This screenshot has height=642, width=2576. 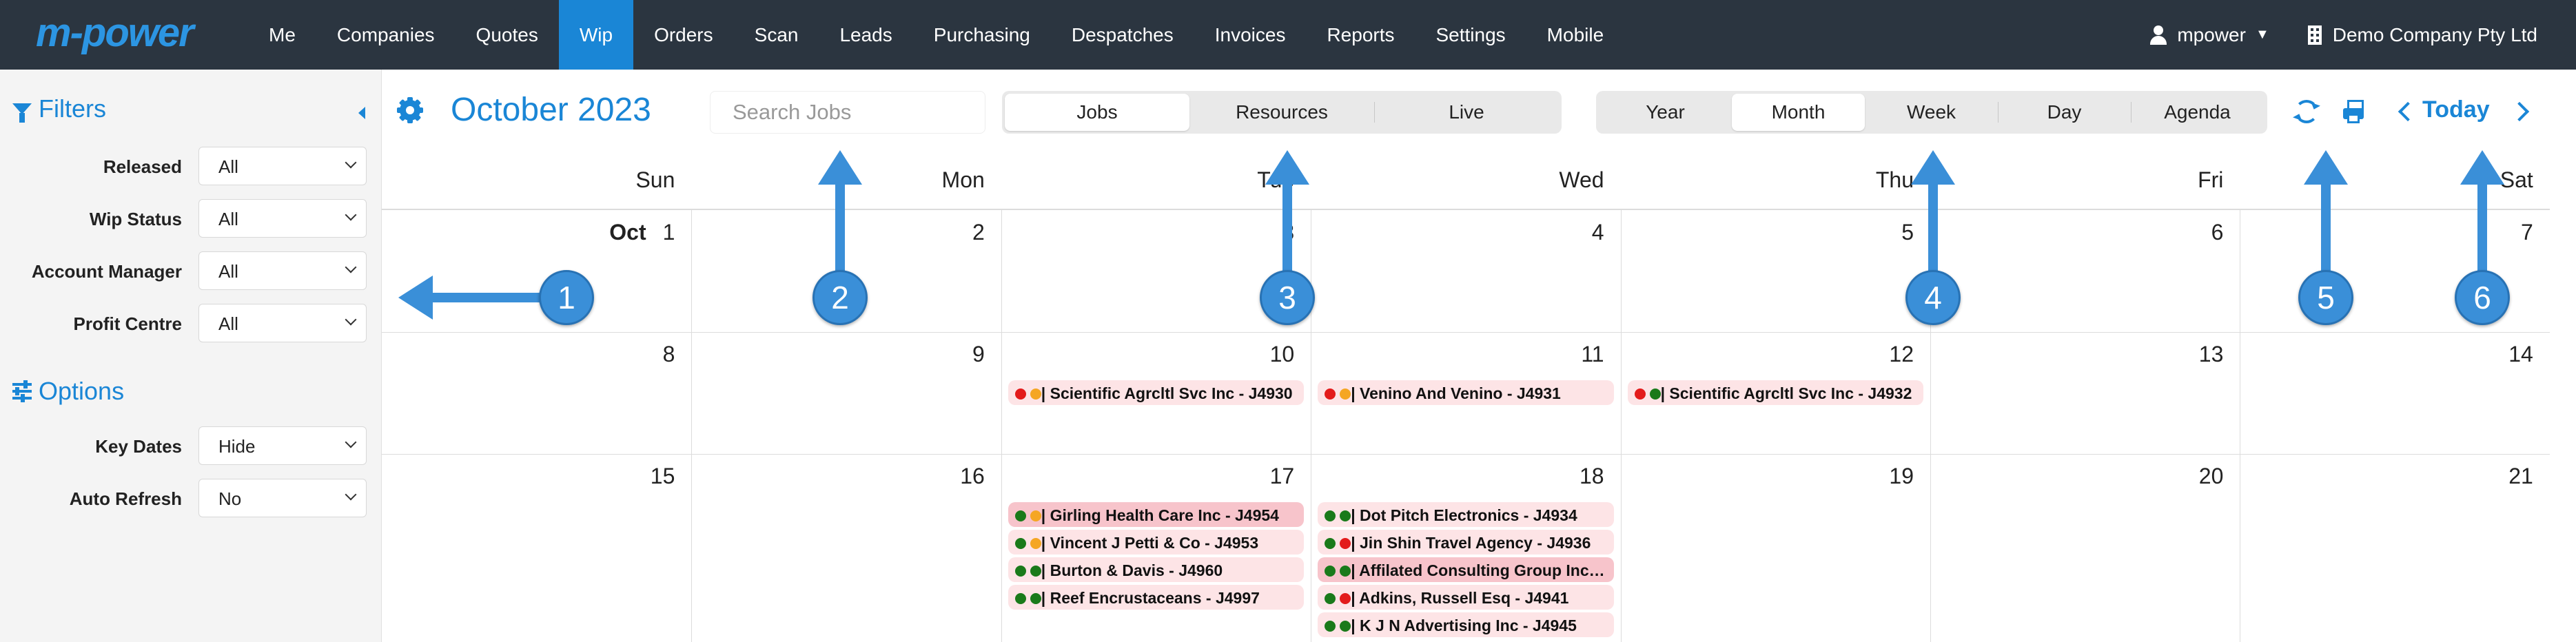 What do you see at coordinates (1097, 113) in the screenshot?
I see `tab-jobs: Jobs` at bounding box center [1097, 113].